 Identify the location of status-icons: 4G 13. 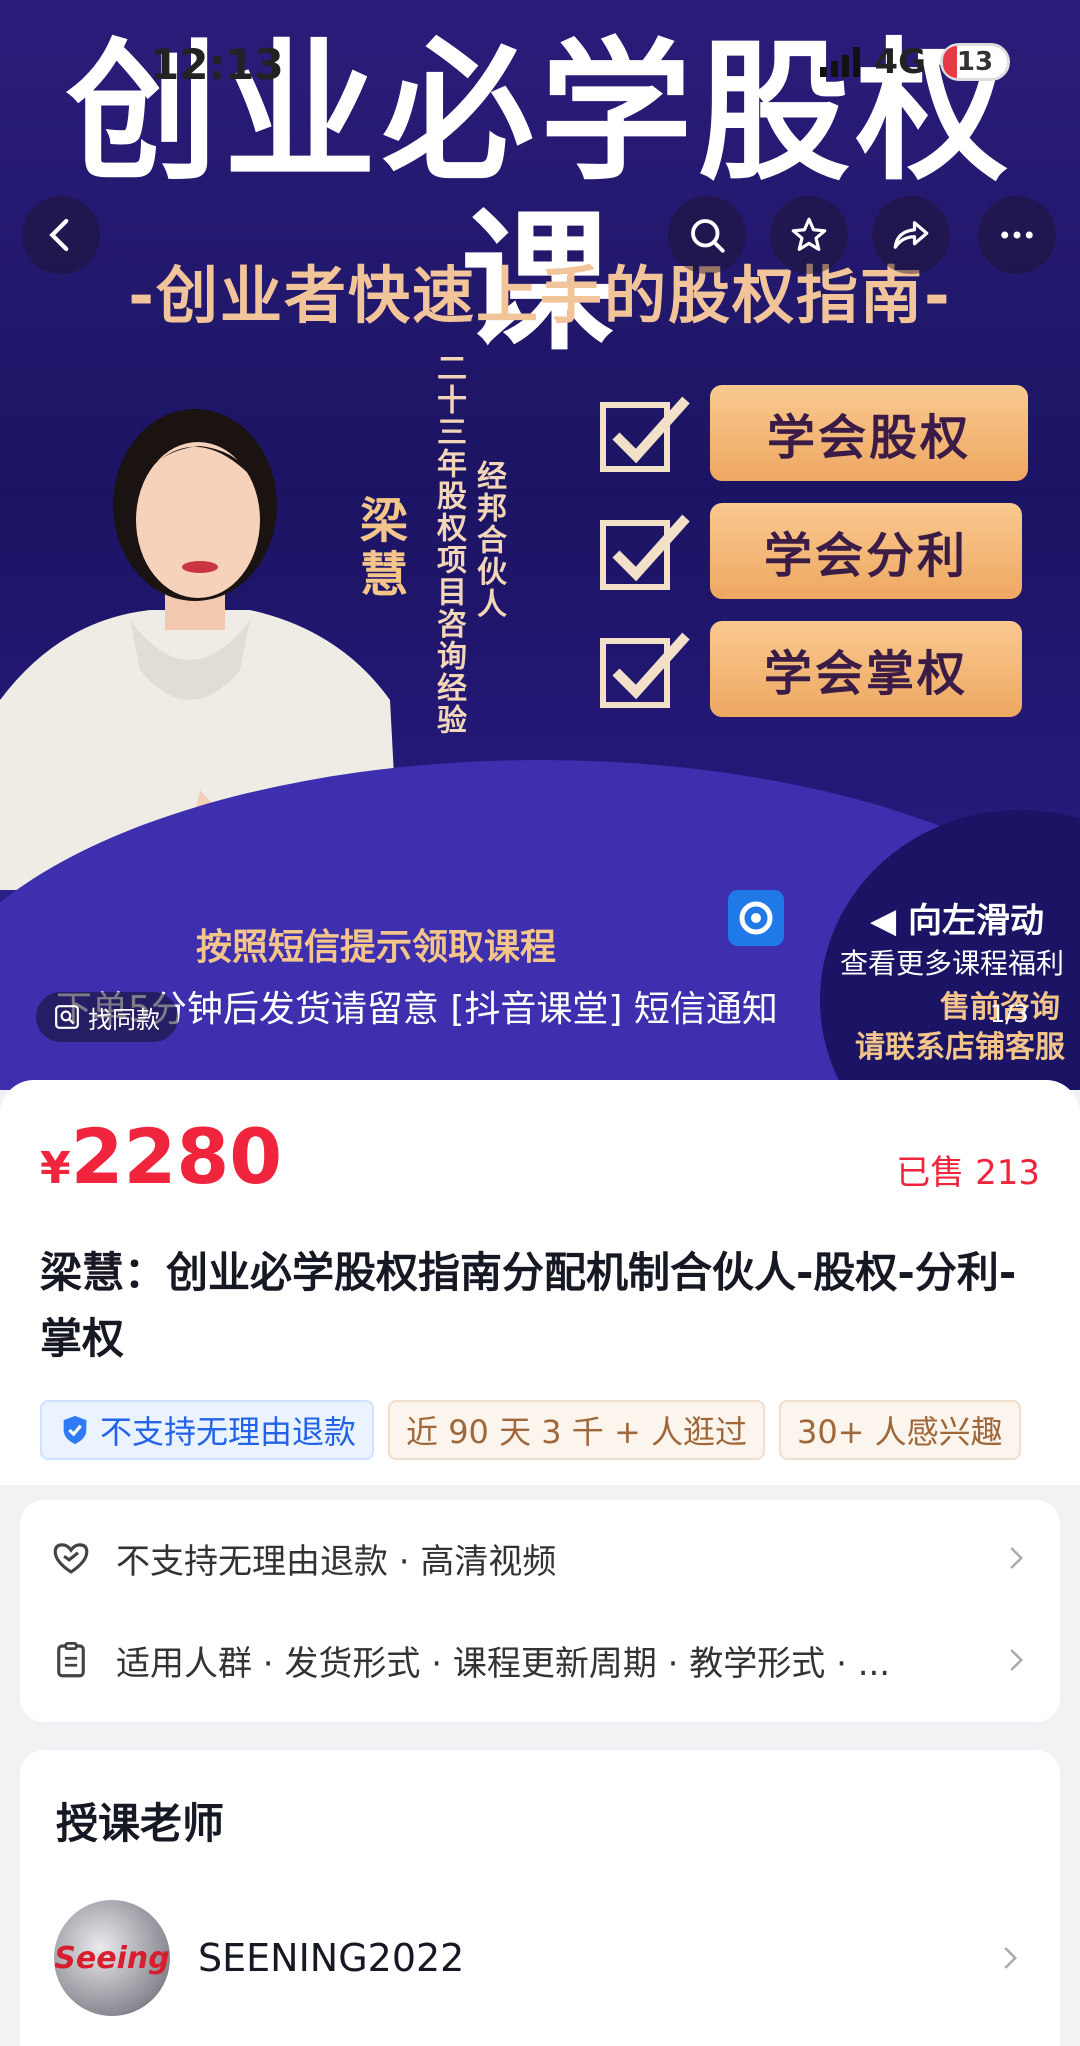
(915, 62).